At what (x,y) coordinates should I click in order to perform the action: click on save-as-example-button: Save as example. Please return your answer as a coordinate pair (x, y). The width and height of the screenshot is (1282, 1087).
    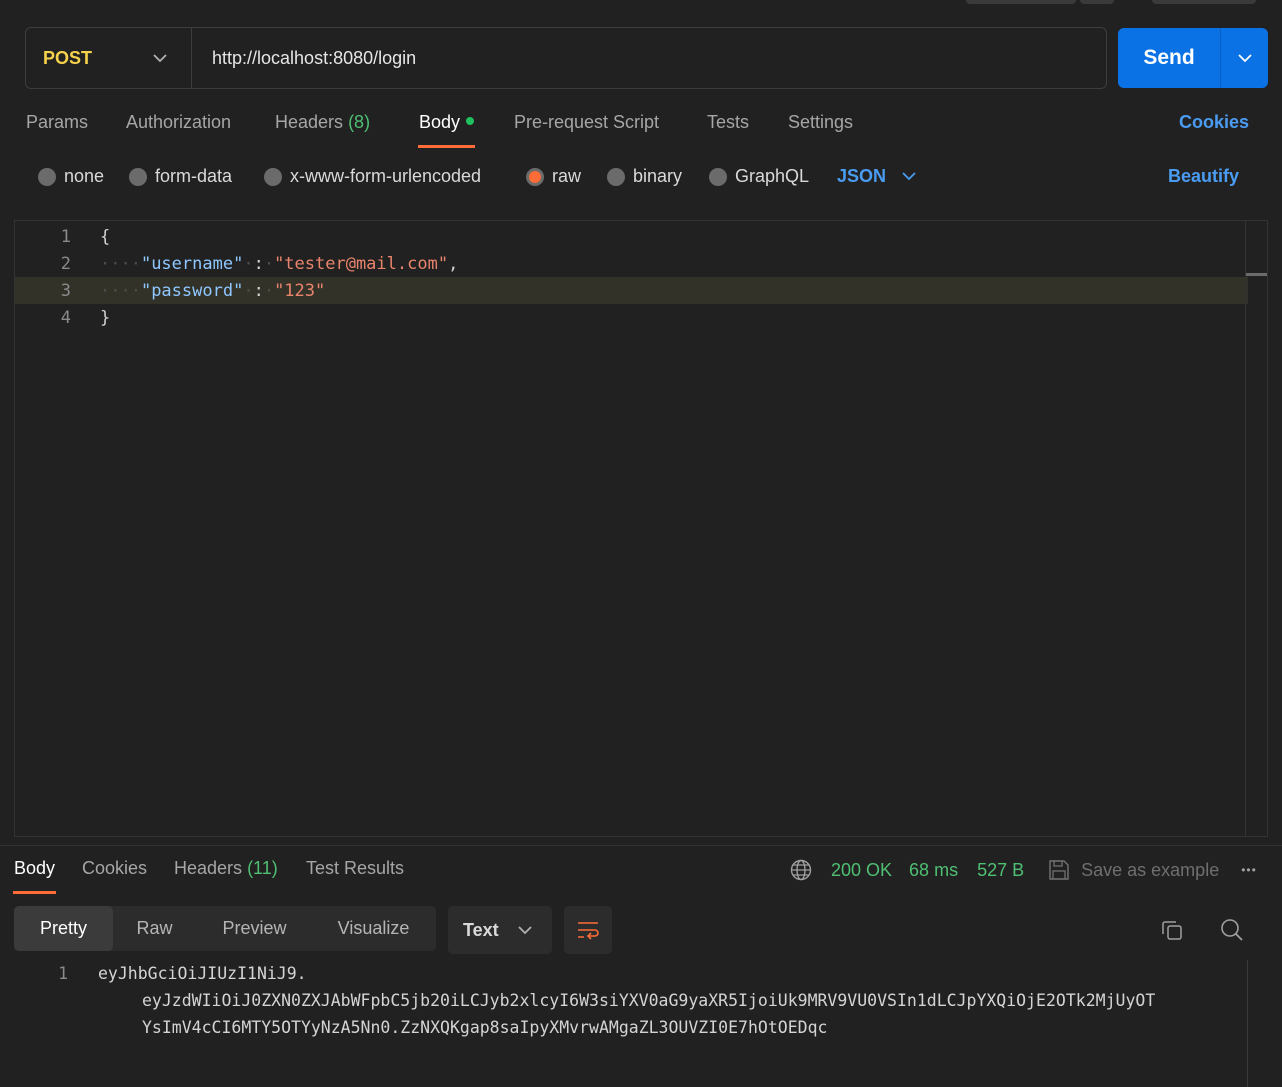
    Looking at the image, I should click on (1150, 870).